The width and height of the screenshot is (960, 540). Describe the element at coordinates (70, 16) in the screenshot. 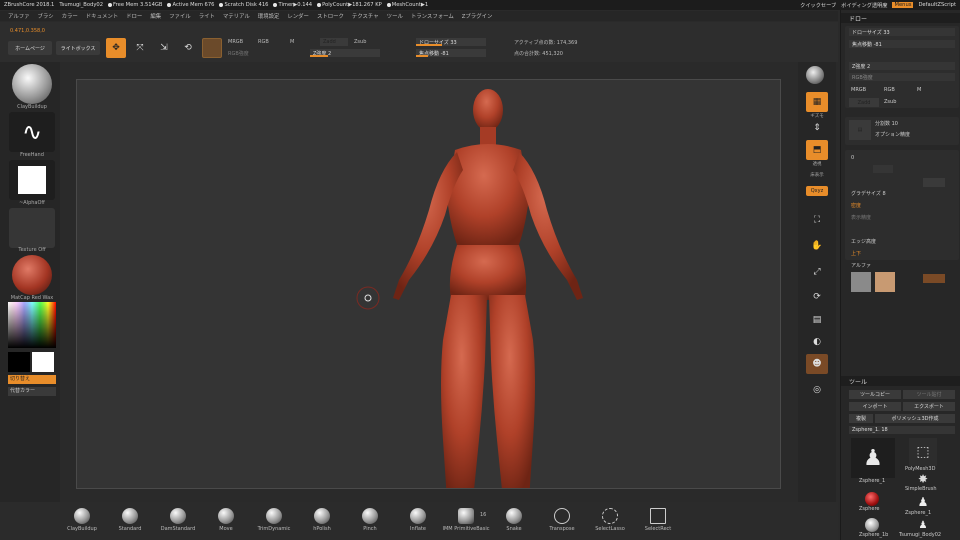

I see `menu-color: カラー` at that location.